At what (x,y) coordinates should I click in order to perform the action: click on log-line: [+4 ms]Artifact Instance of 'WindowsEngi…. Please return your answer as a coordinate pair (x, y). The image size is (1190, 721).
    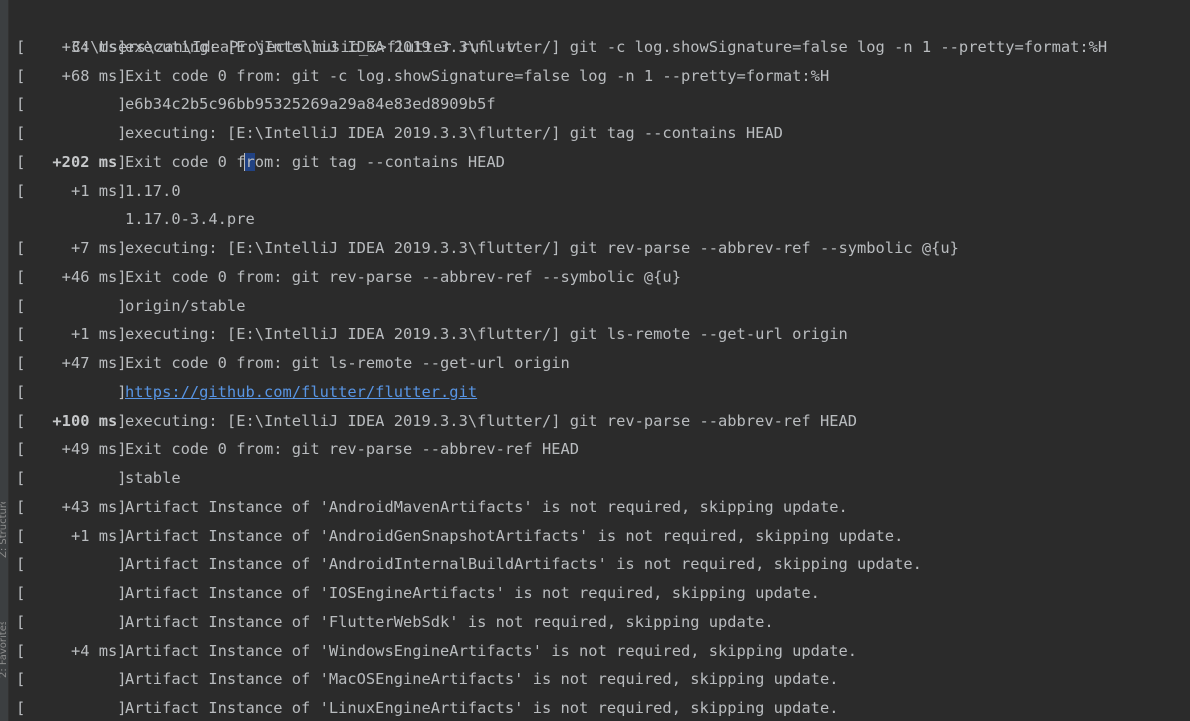
    Looking at the image, I should click on (603, 651).